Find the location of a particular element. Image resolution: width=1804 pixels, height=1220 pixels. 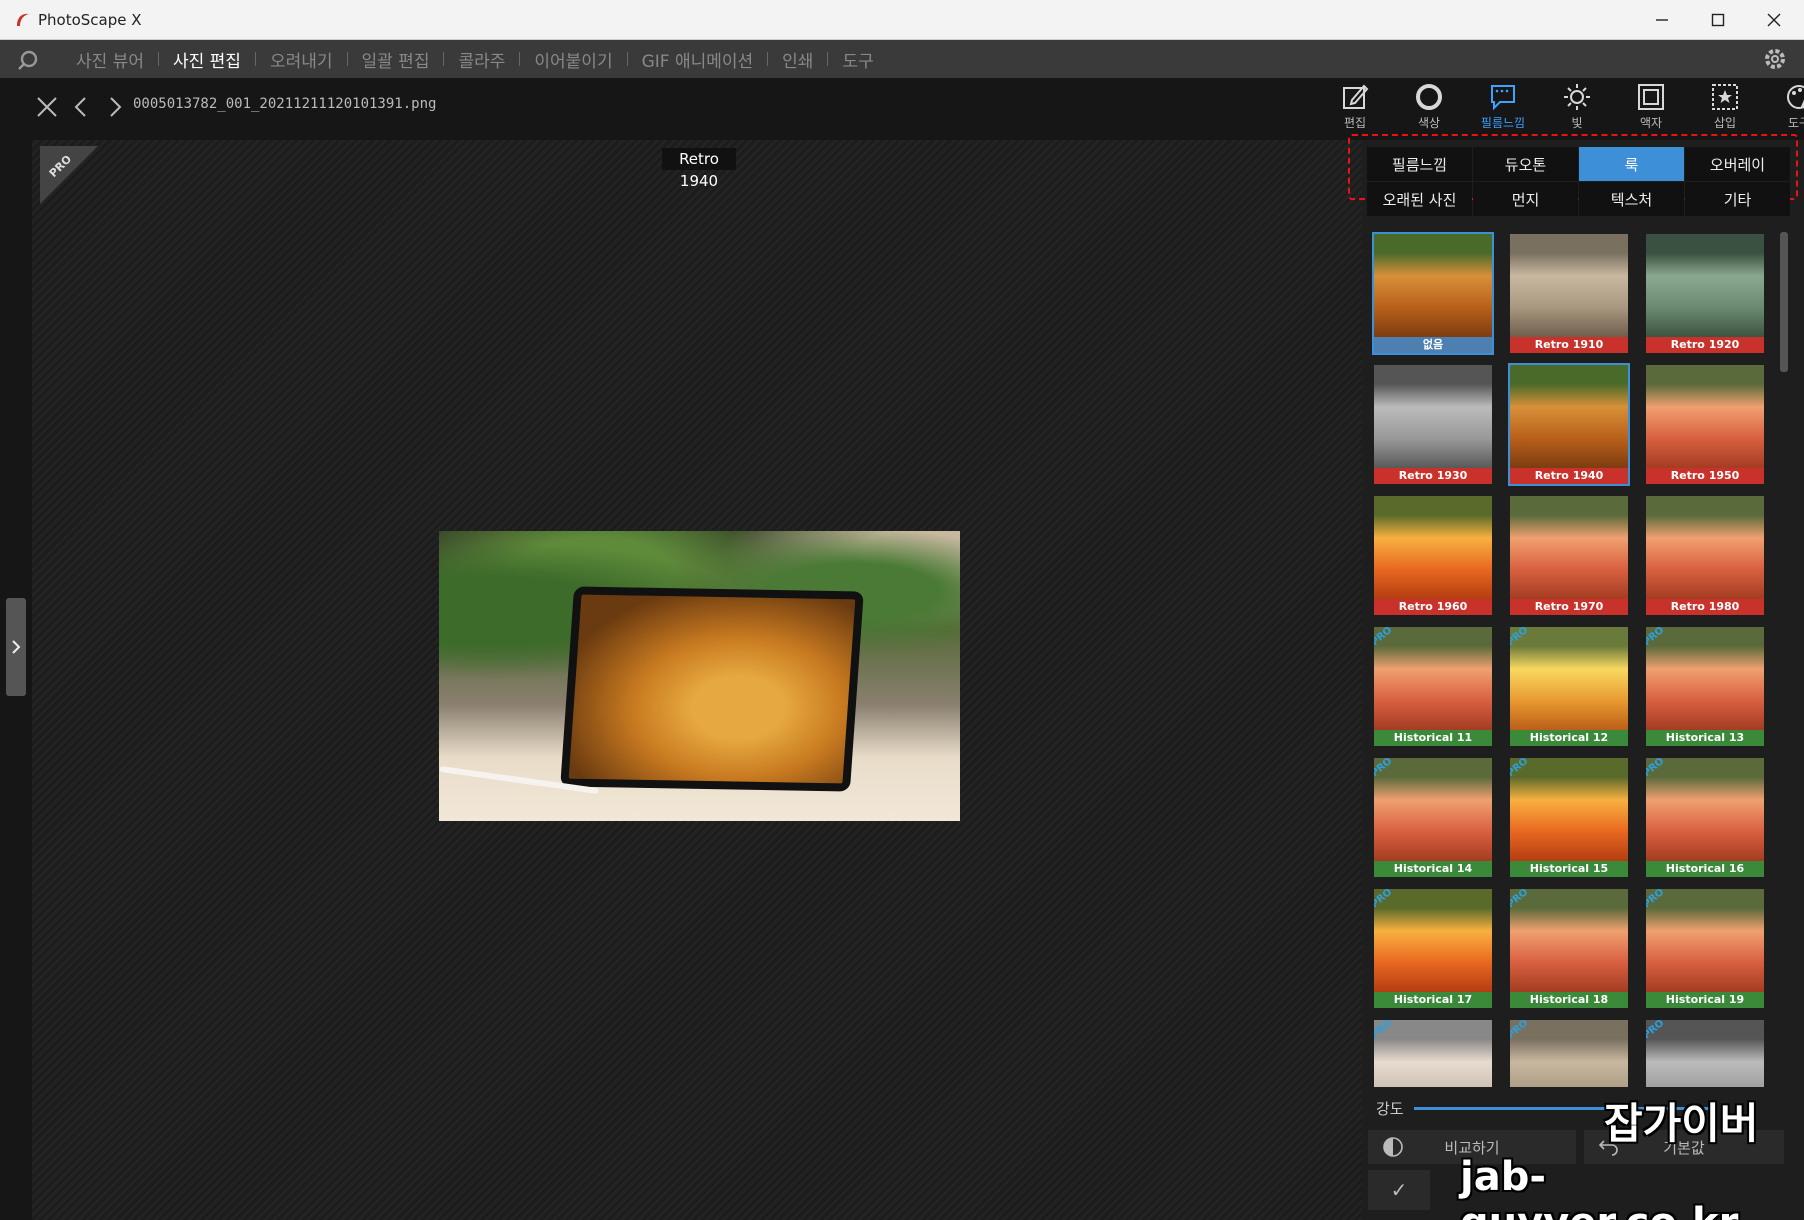

tool-film: 필름느낌 is located at coordinates (1503, 108).